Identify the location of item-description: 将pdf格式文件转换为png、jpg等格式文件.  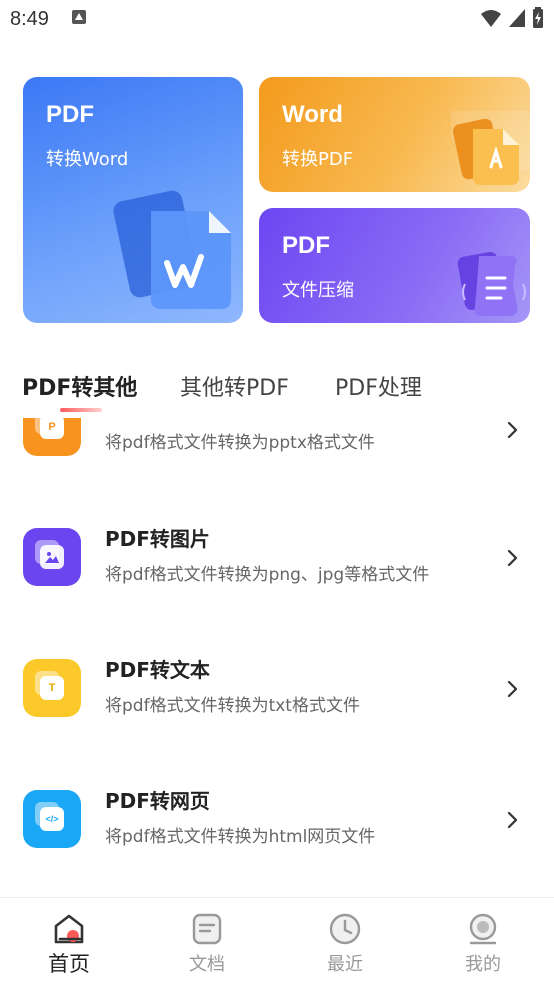
(267, 575).